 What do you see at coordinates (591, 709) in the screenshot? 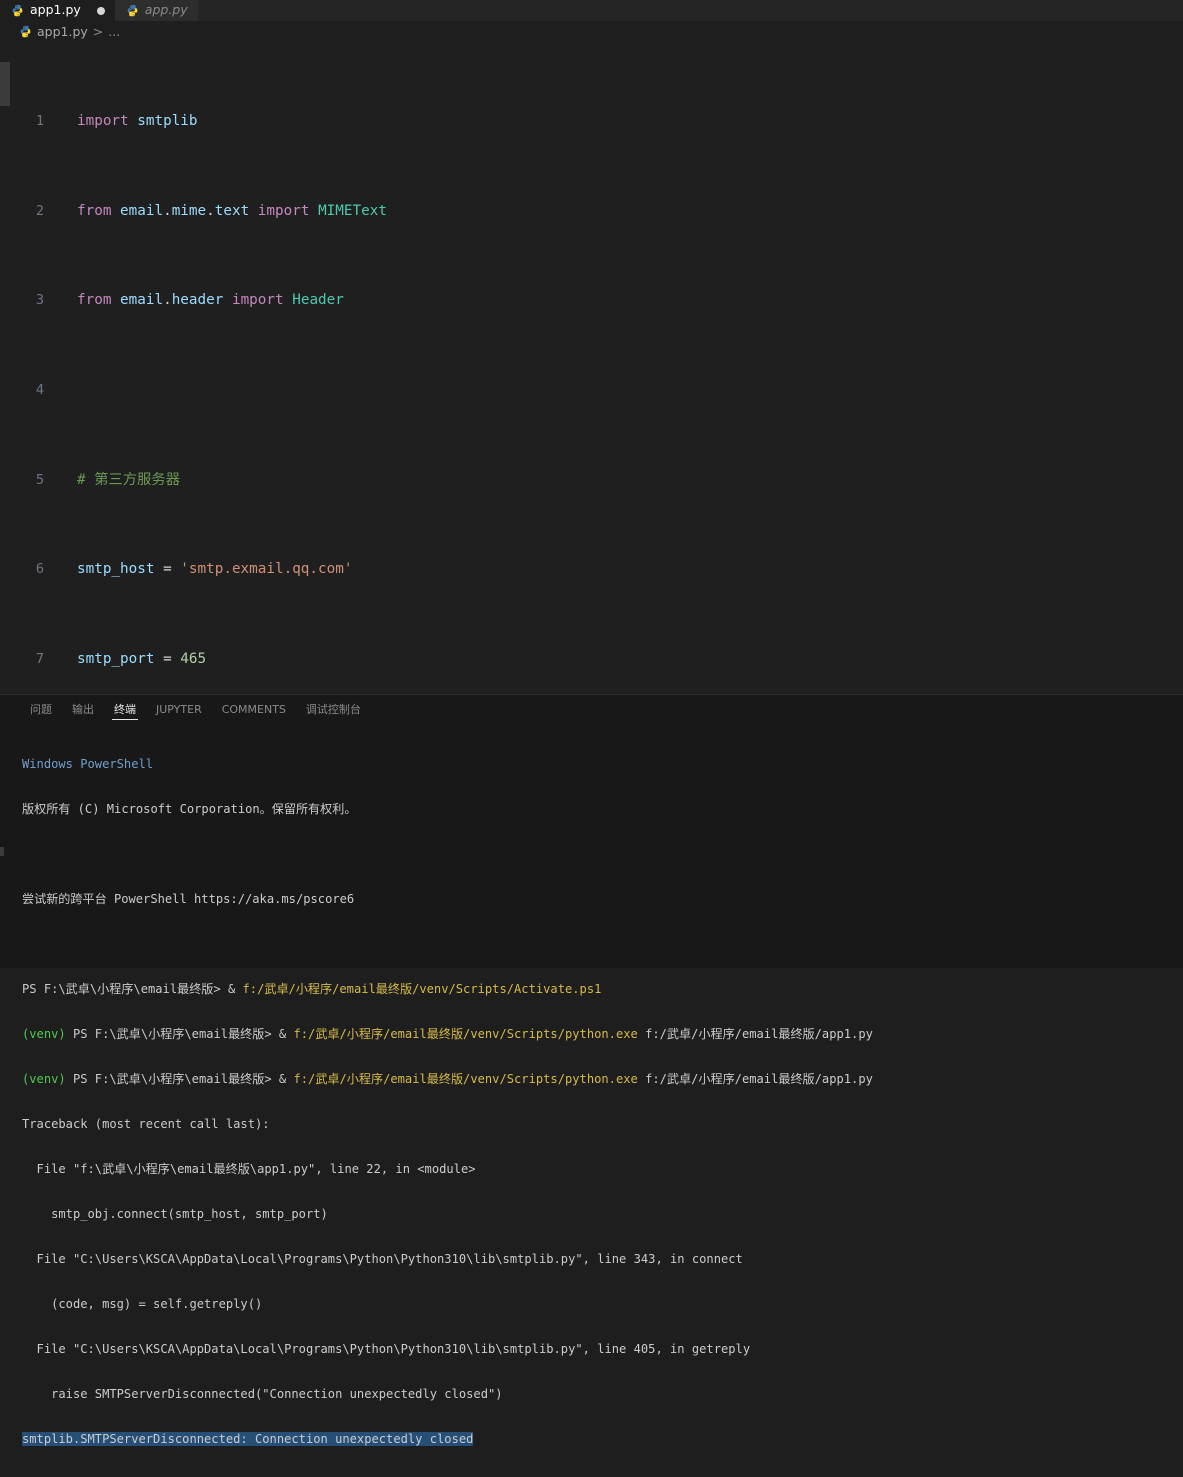
I see `panel-tab-bar: 问题 输出 终端 JUPYTER COMMENTS 调试控制台` at bounding box center [591, 709].